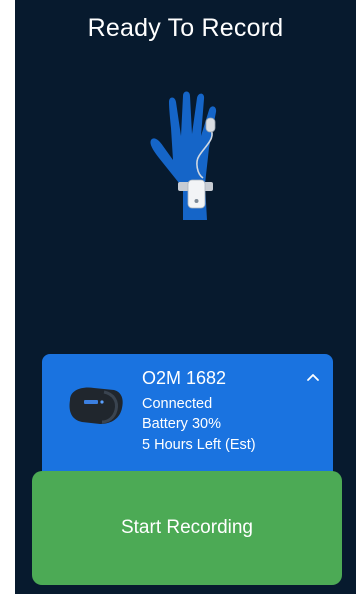 The image size is (362, 594). Describe the element at coordinates (177, 404) in the screenshot. I see `connection-status: Connected` at that location.